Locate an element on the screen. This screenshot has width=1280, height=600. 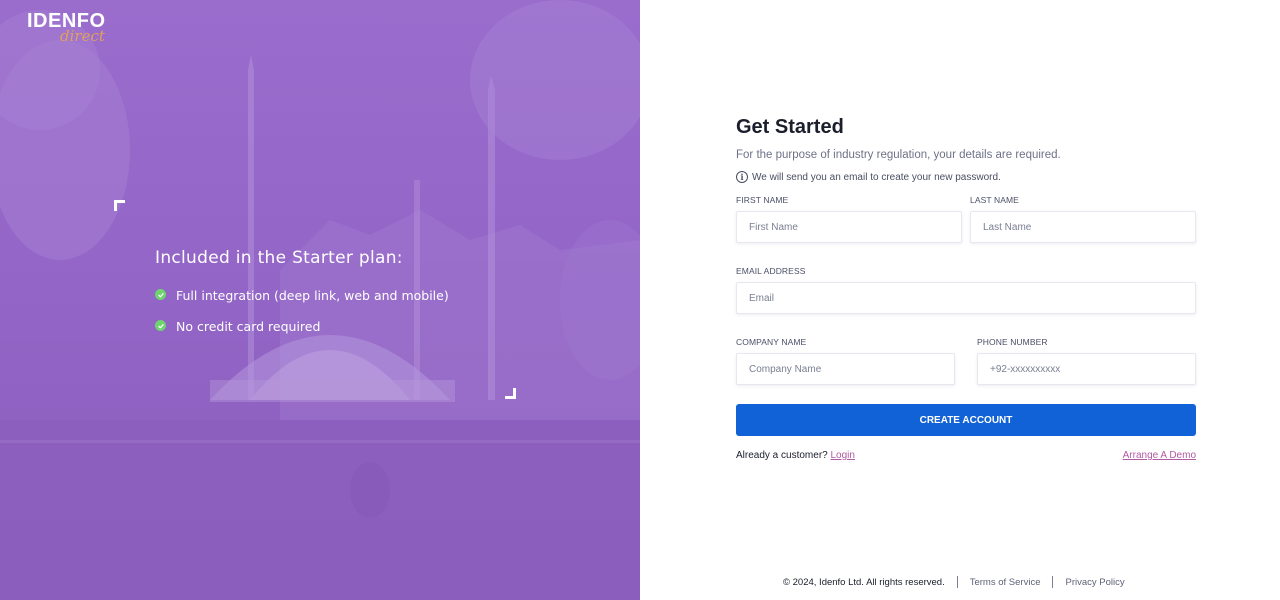
frame-corner-bottom-right is located at coordinates (510, 393).